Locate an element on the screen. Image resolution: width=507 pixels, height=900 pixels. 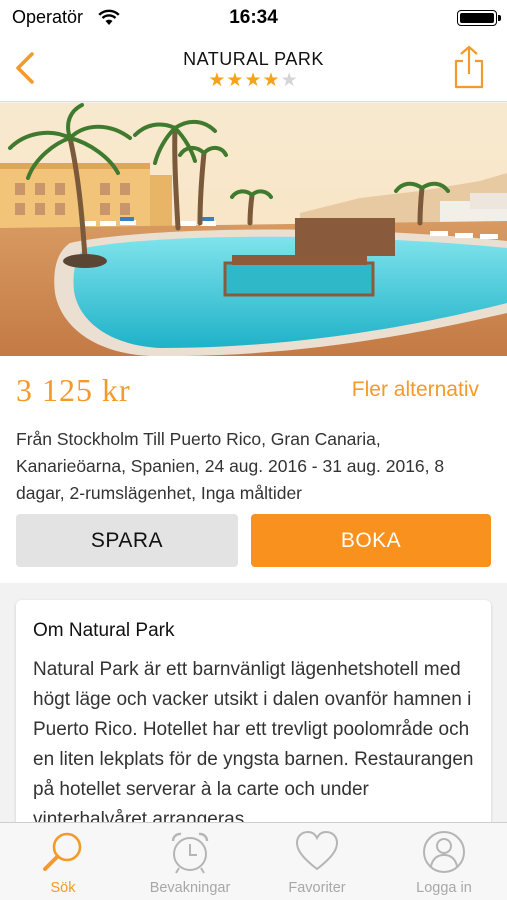
tab-alerts: Bevakningar is located at coordinates (190, 861).